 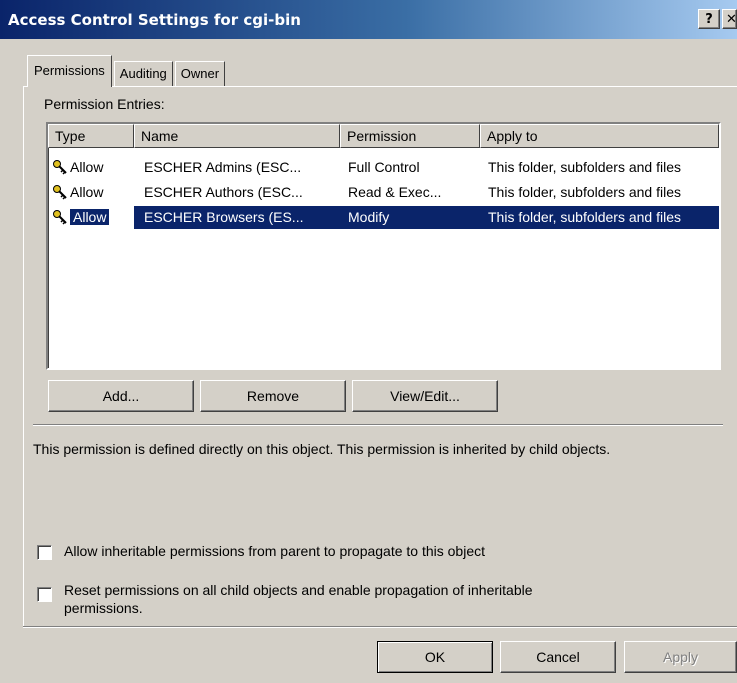 I want to click on tab-strip: Permissions Auditing Owner, so click(x=127, y=71).